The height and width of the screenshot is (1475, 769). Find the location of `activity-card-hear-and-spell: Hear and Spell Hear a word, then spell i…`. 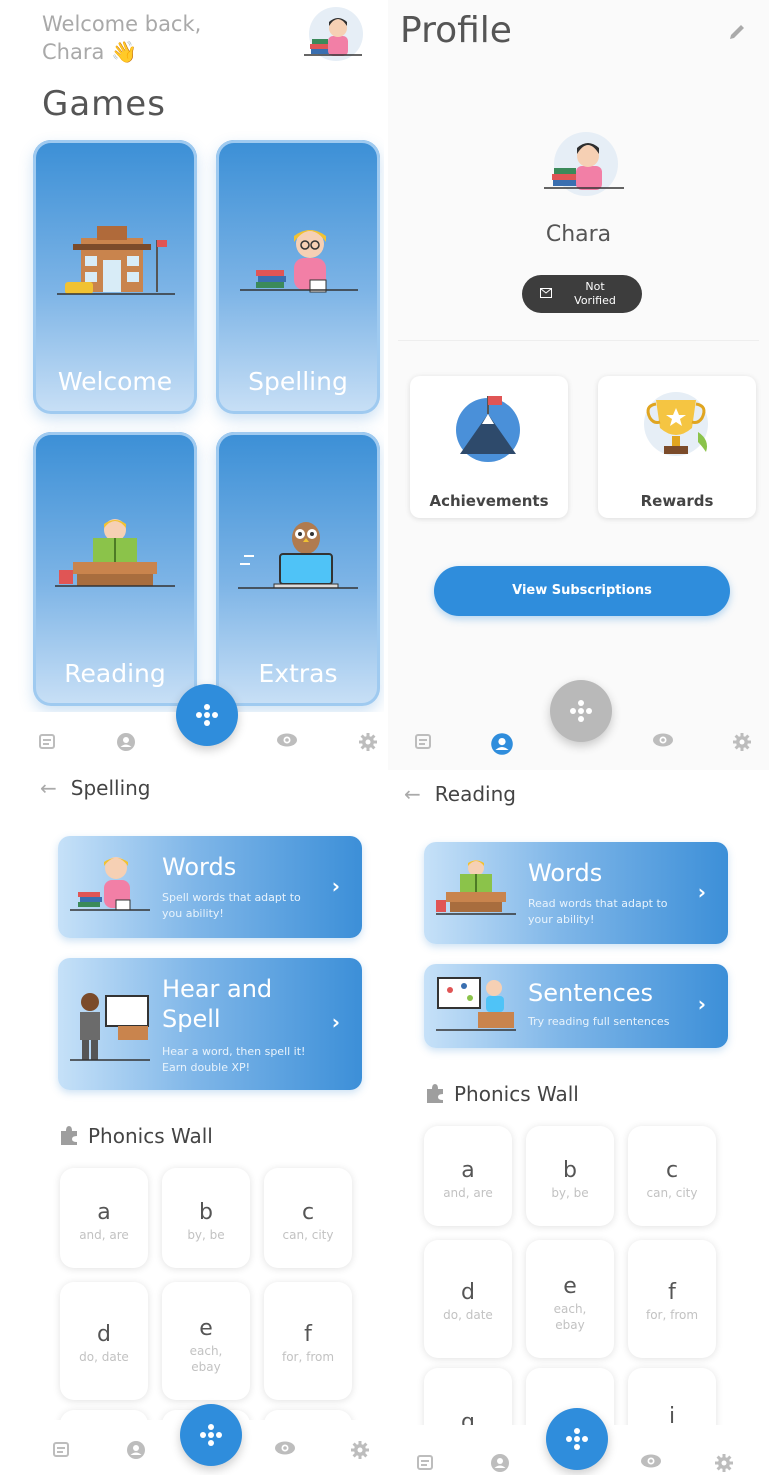

activity-card-hear-and-spell: Hear and Spell Hear a word, then spell i… is located at coordinates (210, 1024).